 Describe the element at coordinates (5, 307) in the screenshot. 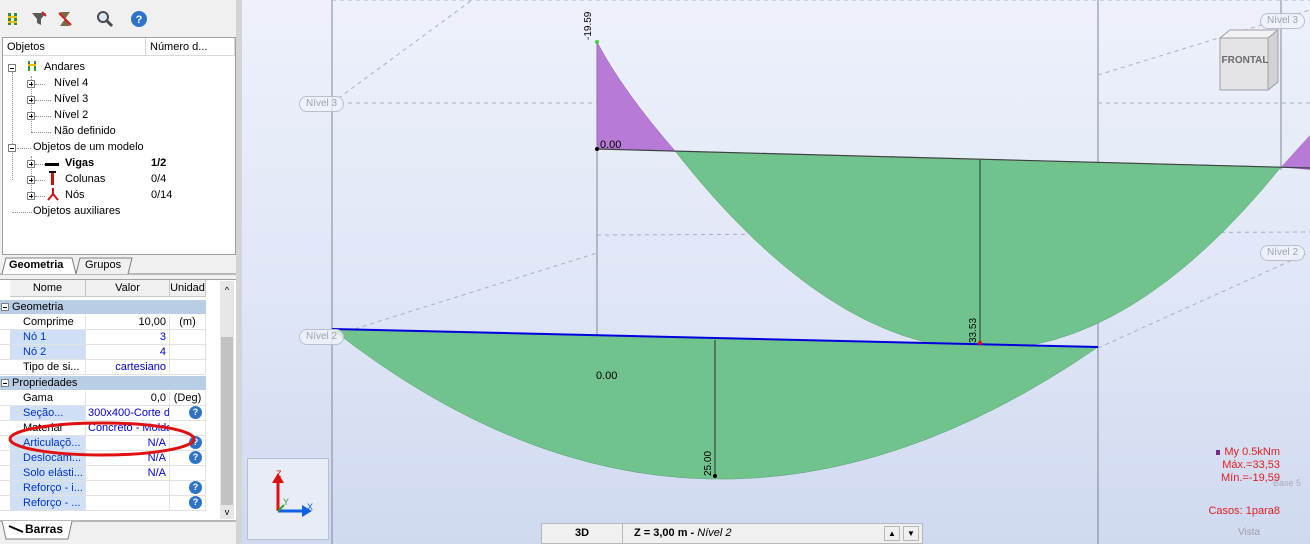

I see `collapse-geometria-toggle` at that location.